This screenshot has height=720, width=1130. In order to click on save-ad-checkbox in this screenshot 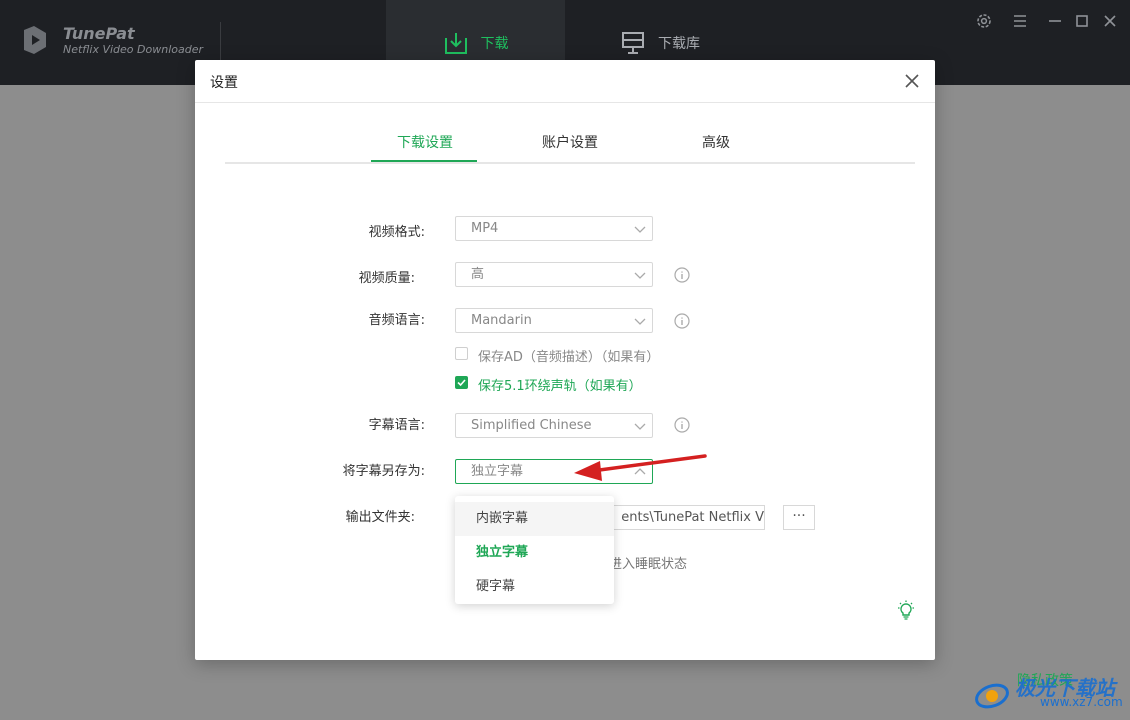, I will do `click(461, 353)`.